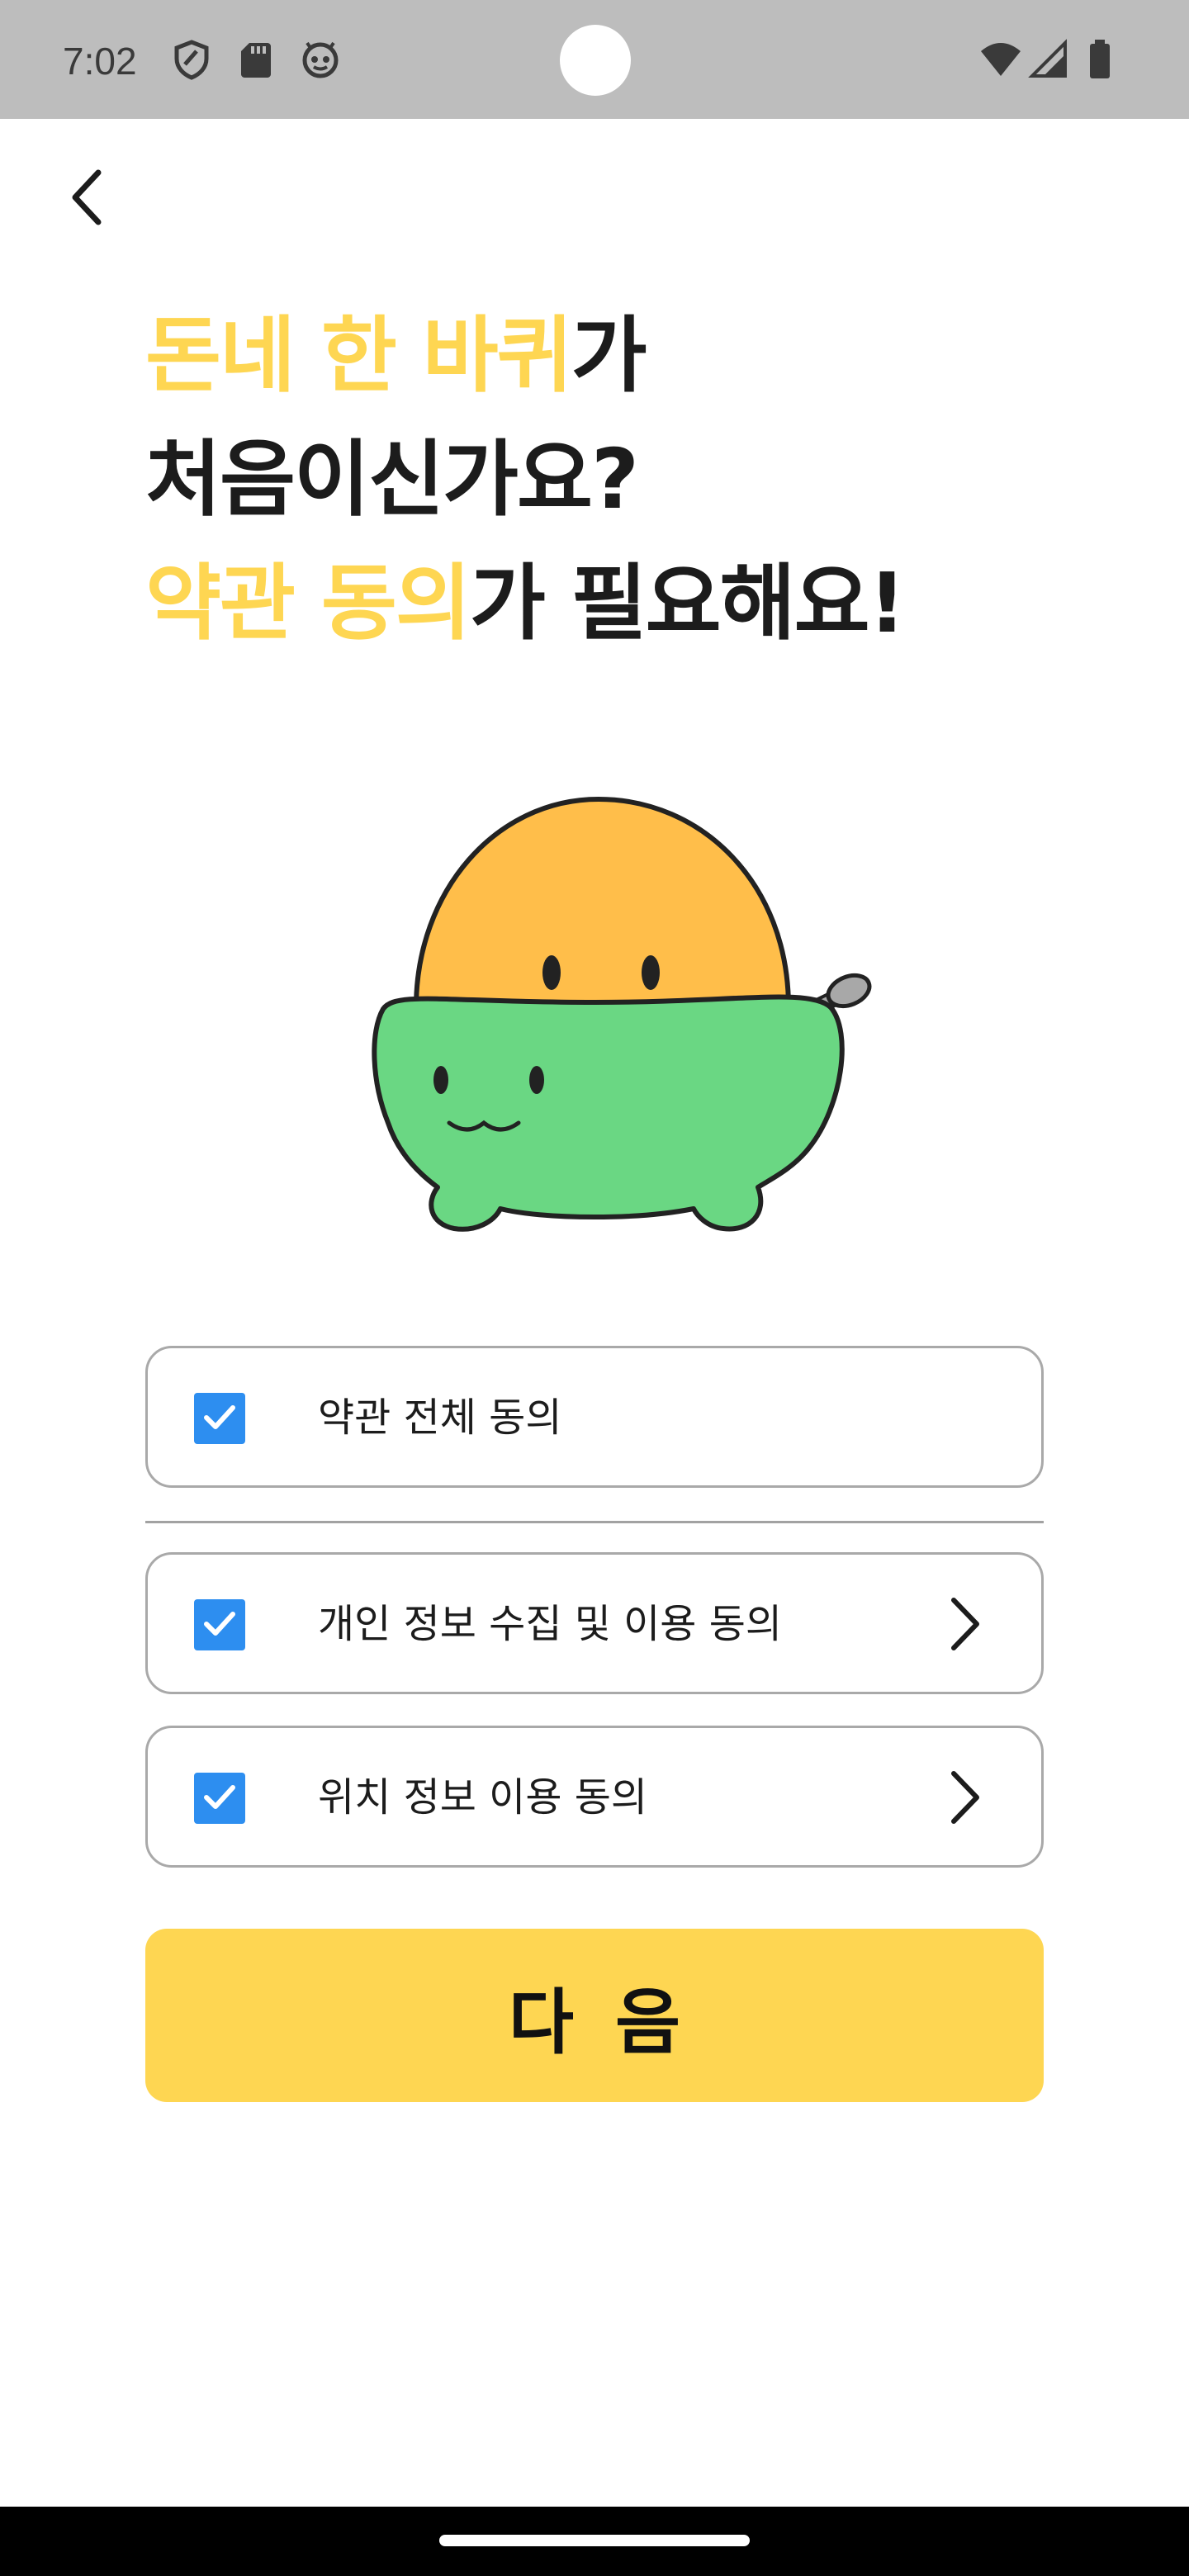  I want to click on headline-line-3: 약관 동의가 필요해요!, so click(525, 603).